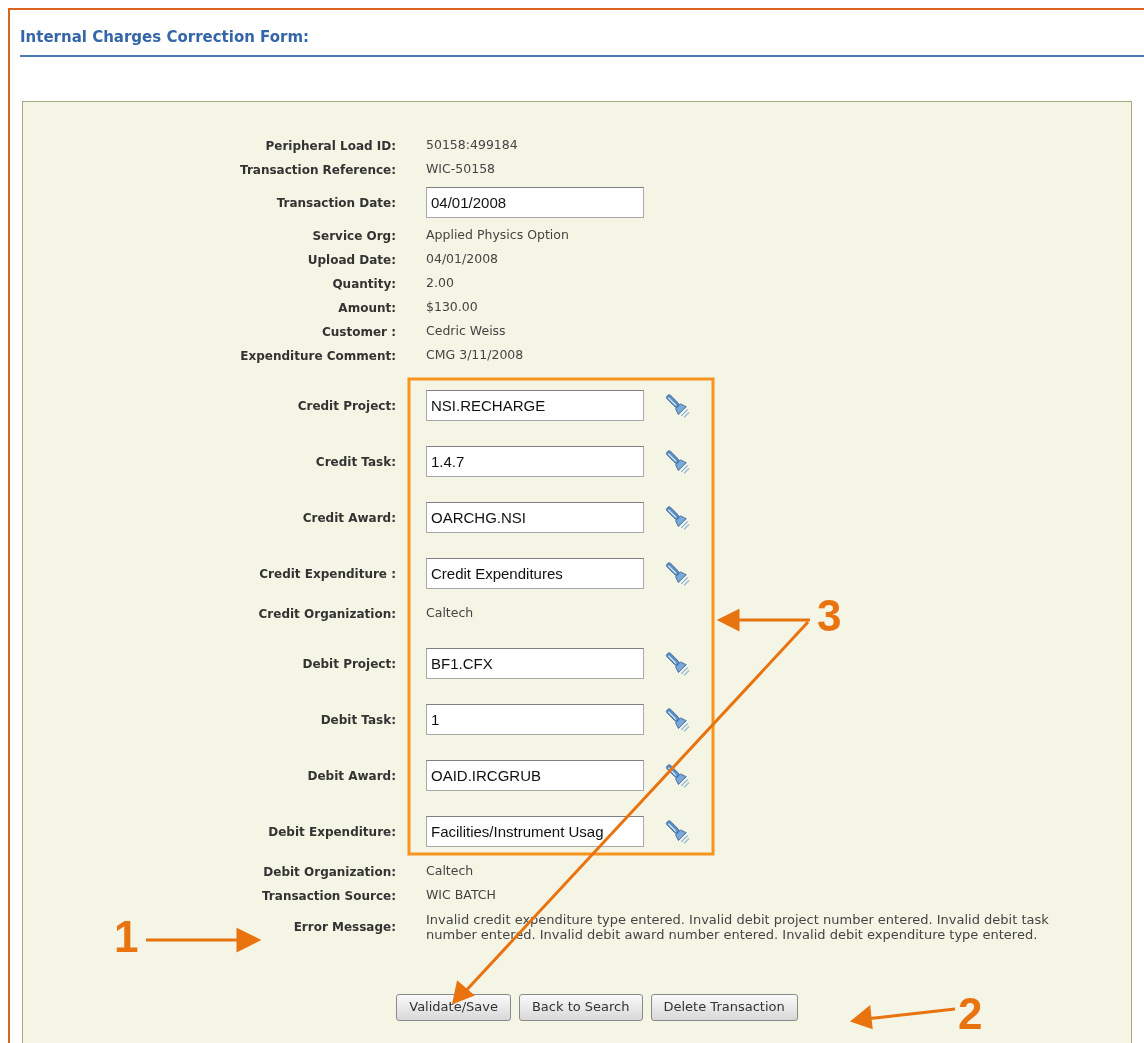  What do you see at coordinates (497, 235) in the screenshot?
I see `field-value: Applied Physics Option` at bounding box center [497, 235].